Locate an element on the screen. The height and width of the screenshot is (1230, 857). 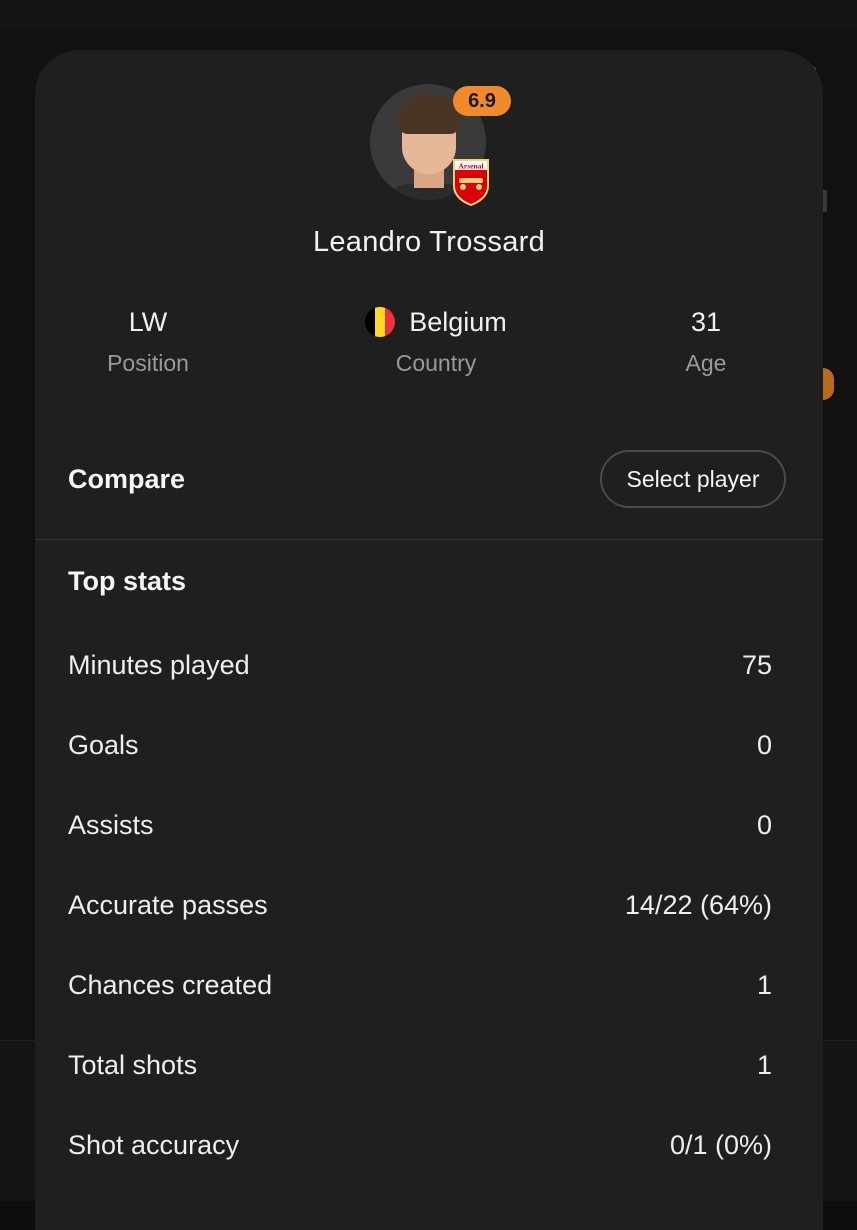
stat-row-chances-created: Chances created 1 is located at coordinates (420, 985).